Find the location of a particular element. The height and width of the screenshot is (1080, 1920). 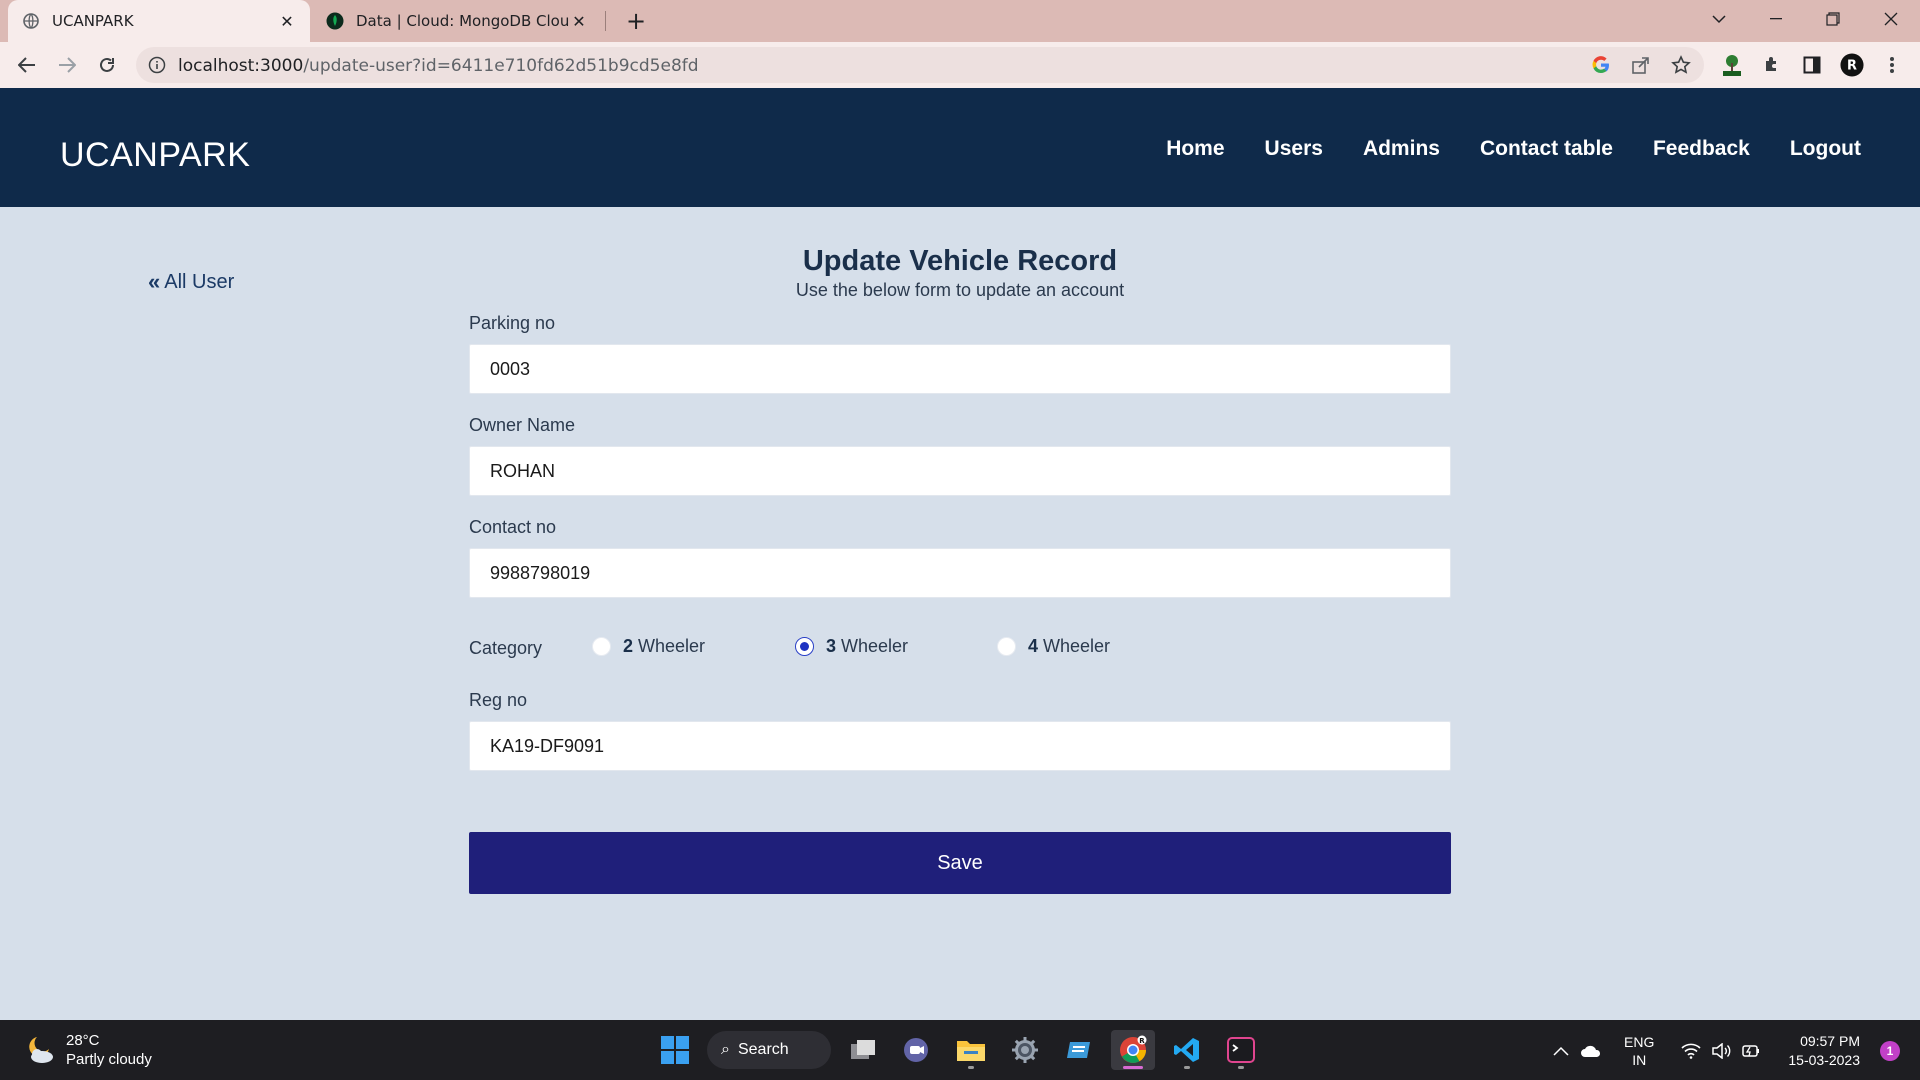

weather-description: Partly cloudy is located at coordinates (109, 1059).